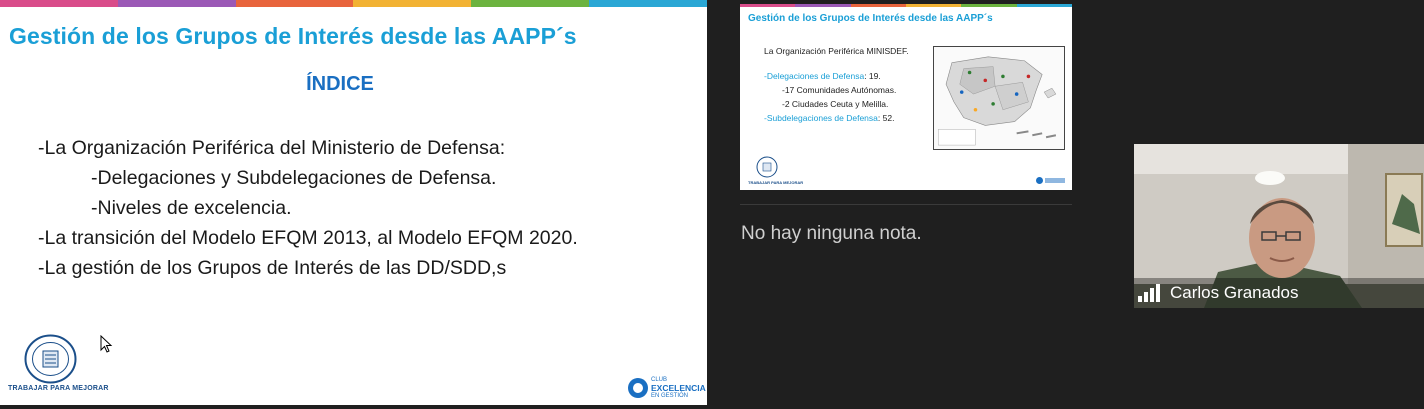 This screenshot has width=1424, height=409. I want to click on spain-map-icon, so click(999, 98).